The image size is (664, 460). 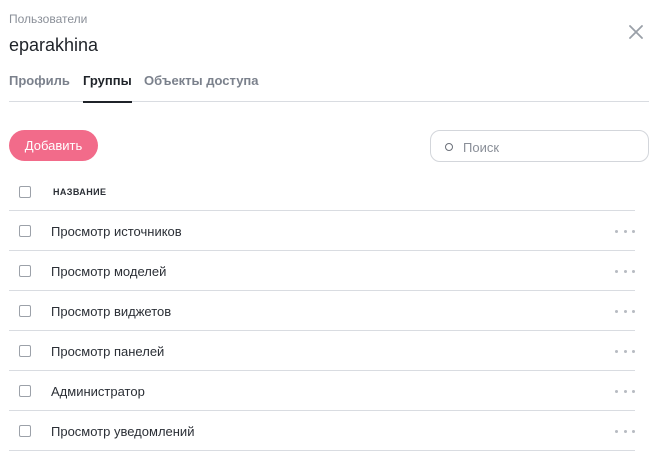 What do you see at coordinates (39, 87) in the screenshot?
I see `tab-profile: Профиль` at bounding box center [39, 87].